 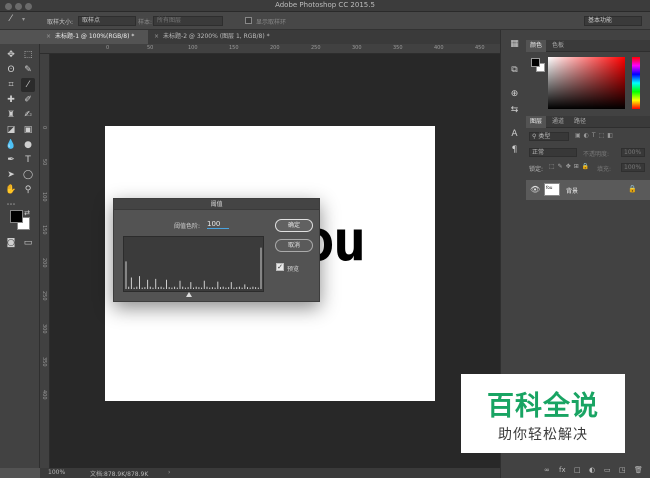 I want to click on paragraph-panel-icon: ¶, so click(x=514, y=150).